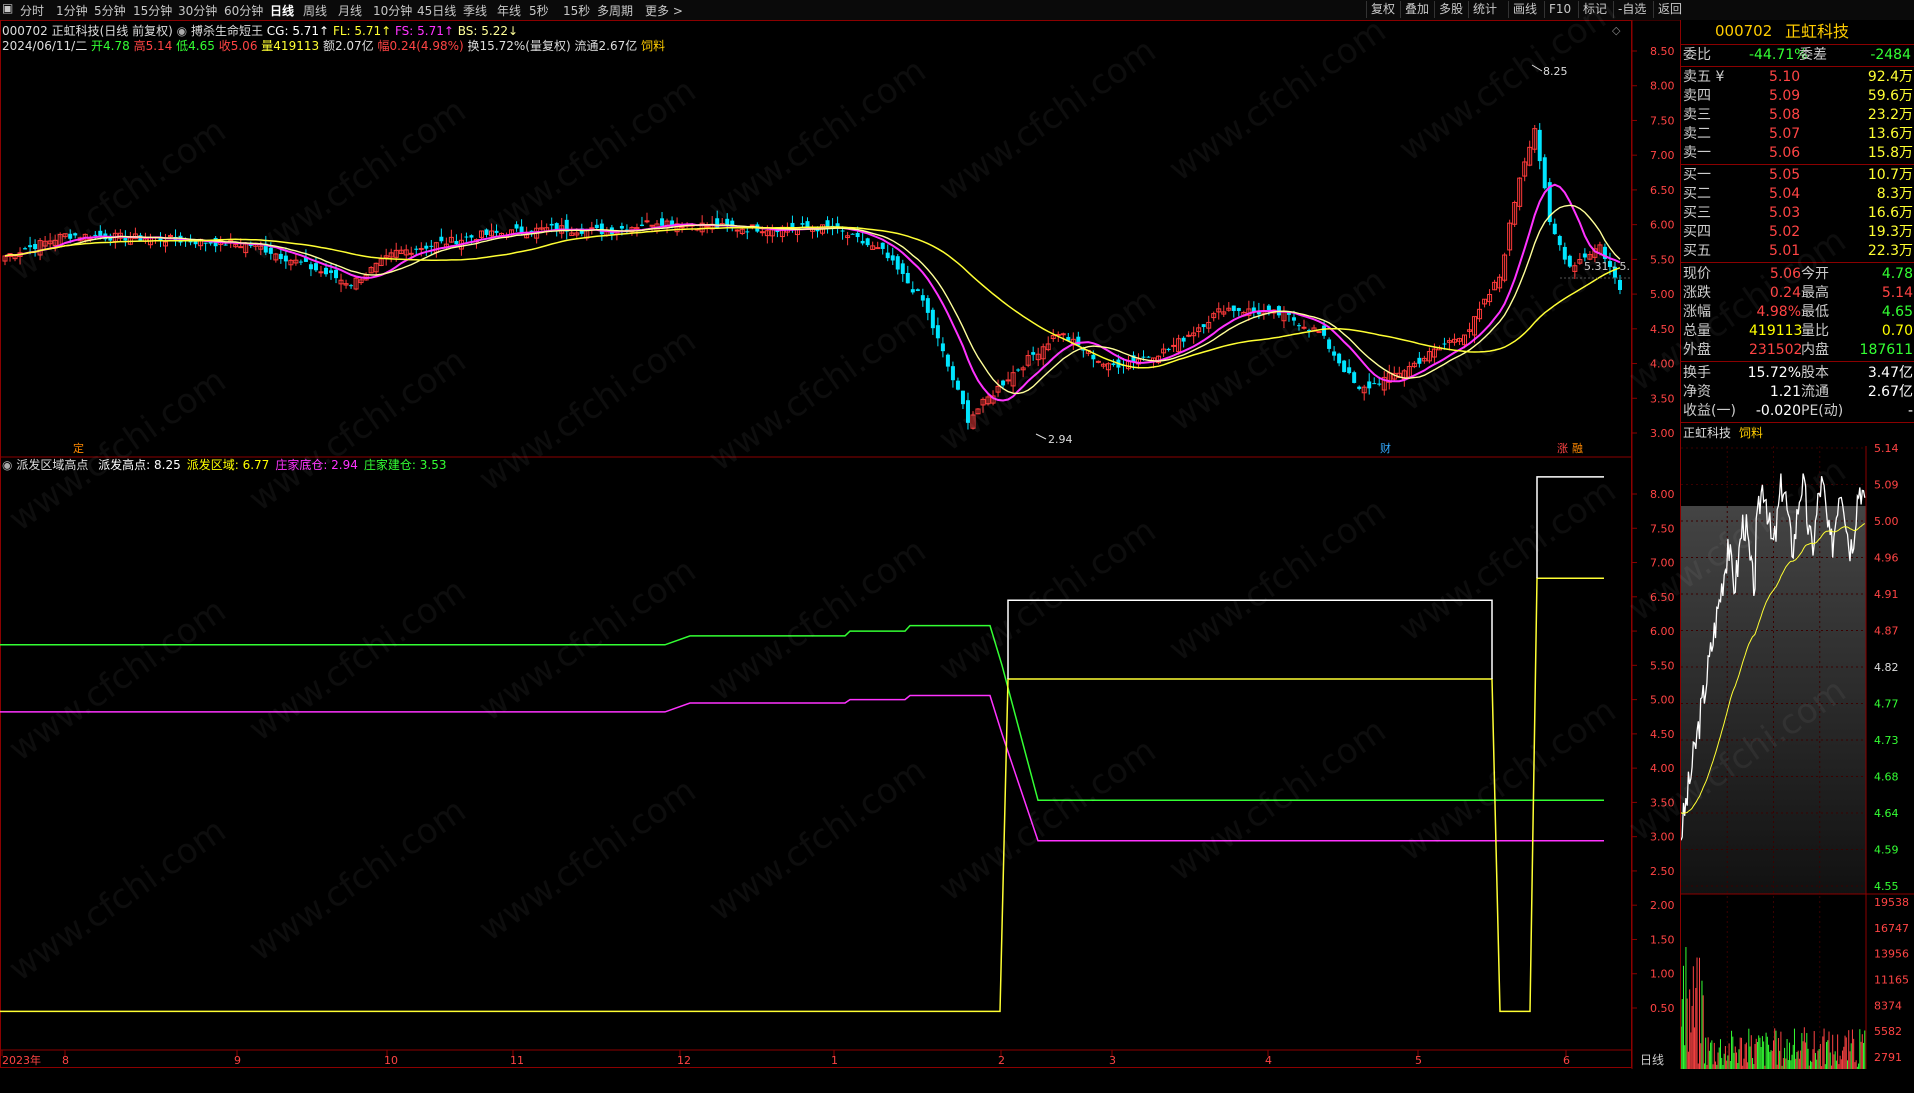 The image size is (1914, 1093). Describe the element at coordinates (1797, 153) in the screenshot. I see `sell-row-4: 卖一 5.06 15.8万` at that location.